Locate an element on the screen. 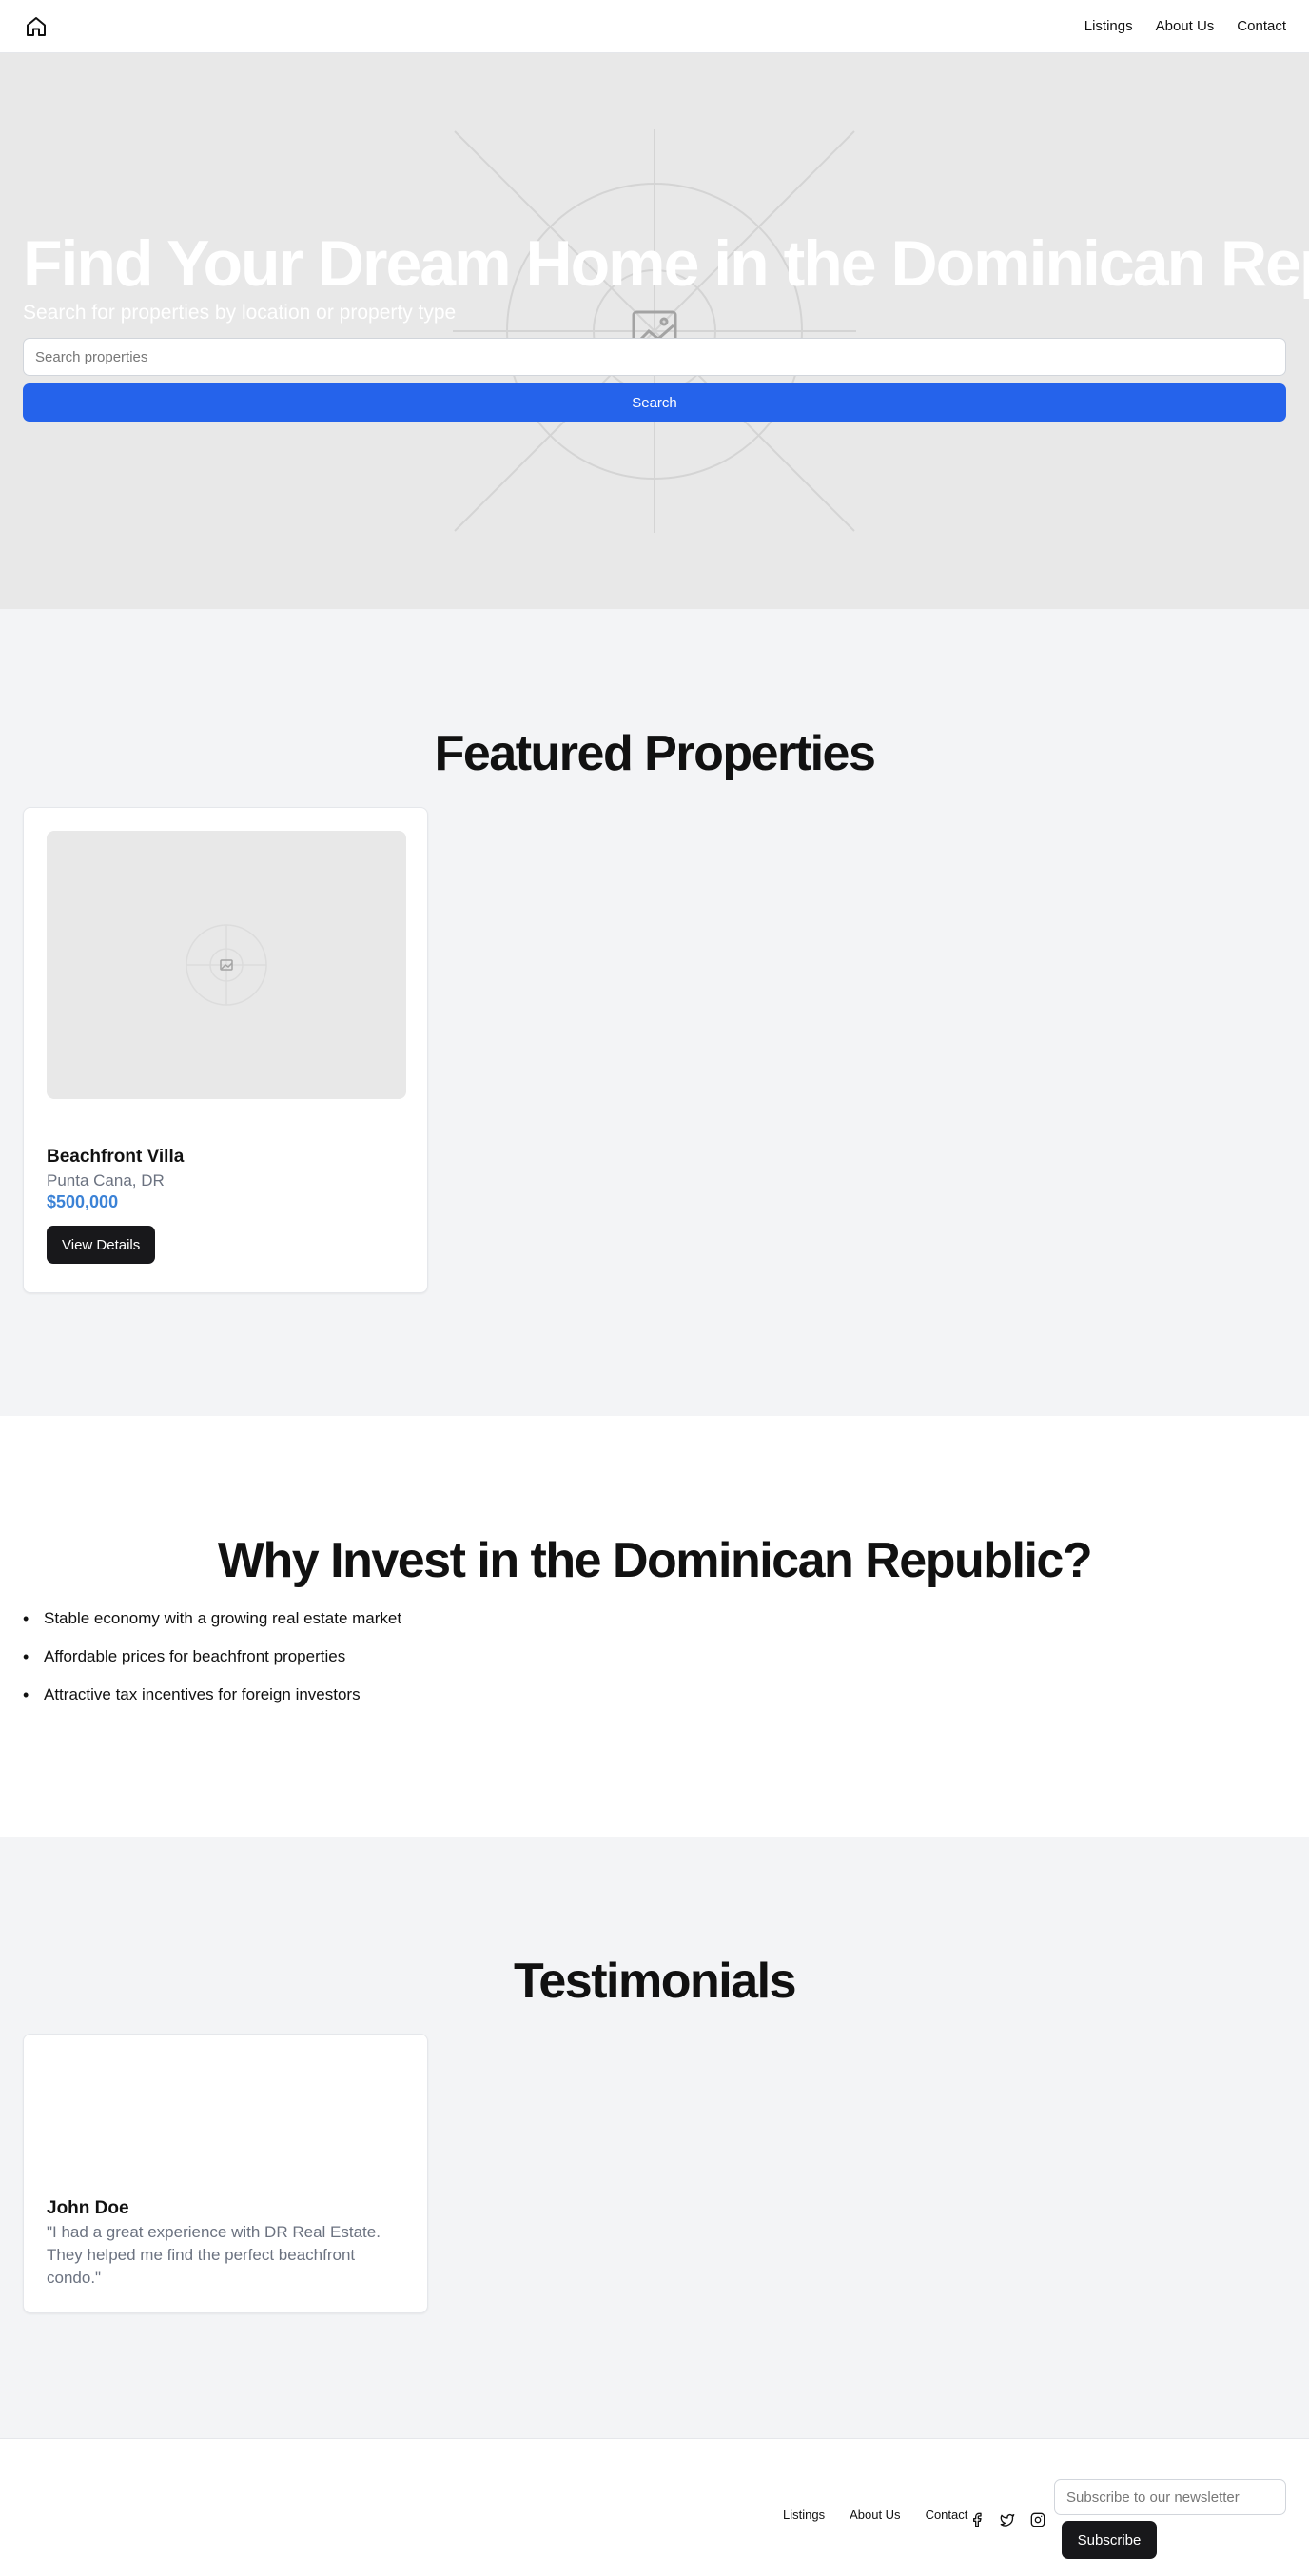 Image resolution: width=1309 pixels, height=2576 pixels. search-button: Search is located at coordinates (654, 403).